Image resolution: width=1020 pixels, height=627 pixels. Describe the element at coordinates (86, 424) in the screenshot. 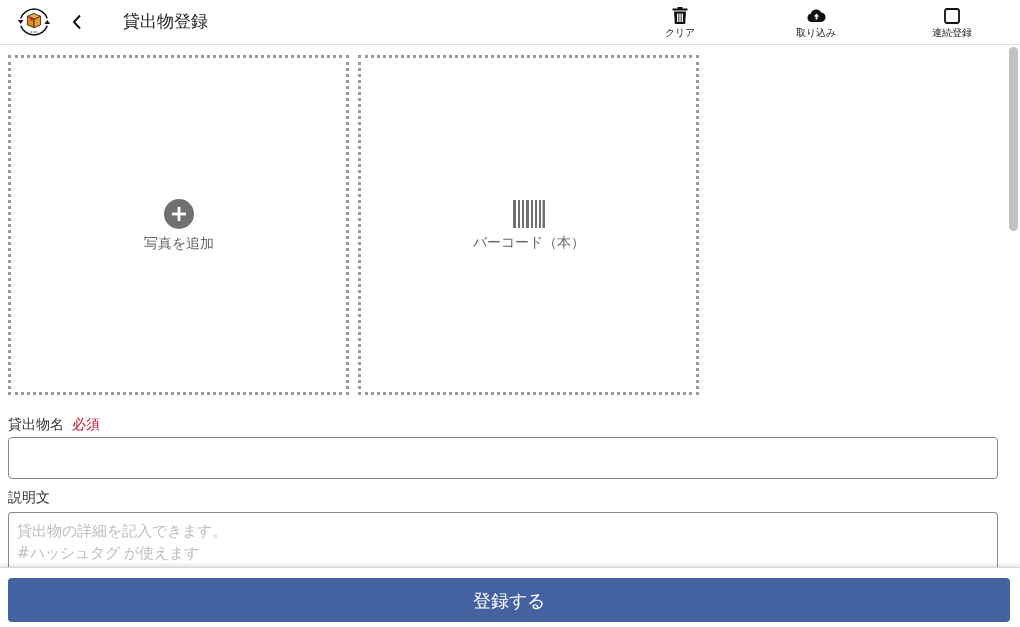

I see `required-label: 必須` at that location.